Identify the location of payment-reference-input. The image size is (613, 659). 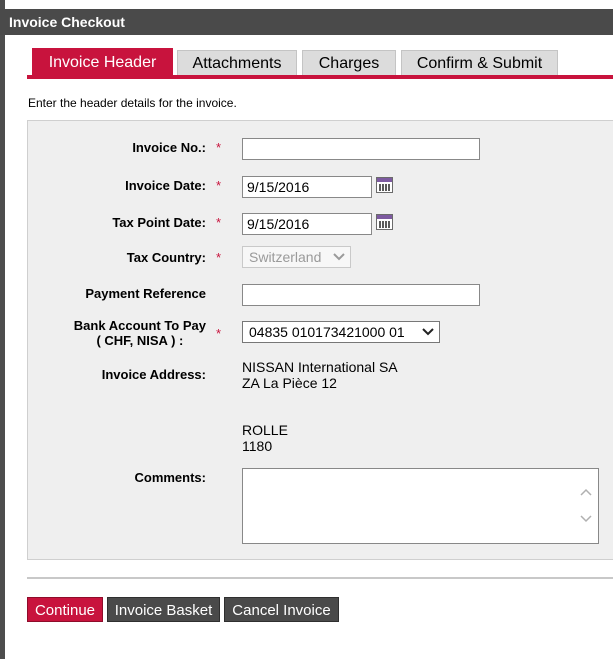
(361, 295).